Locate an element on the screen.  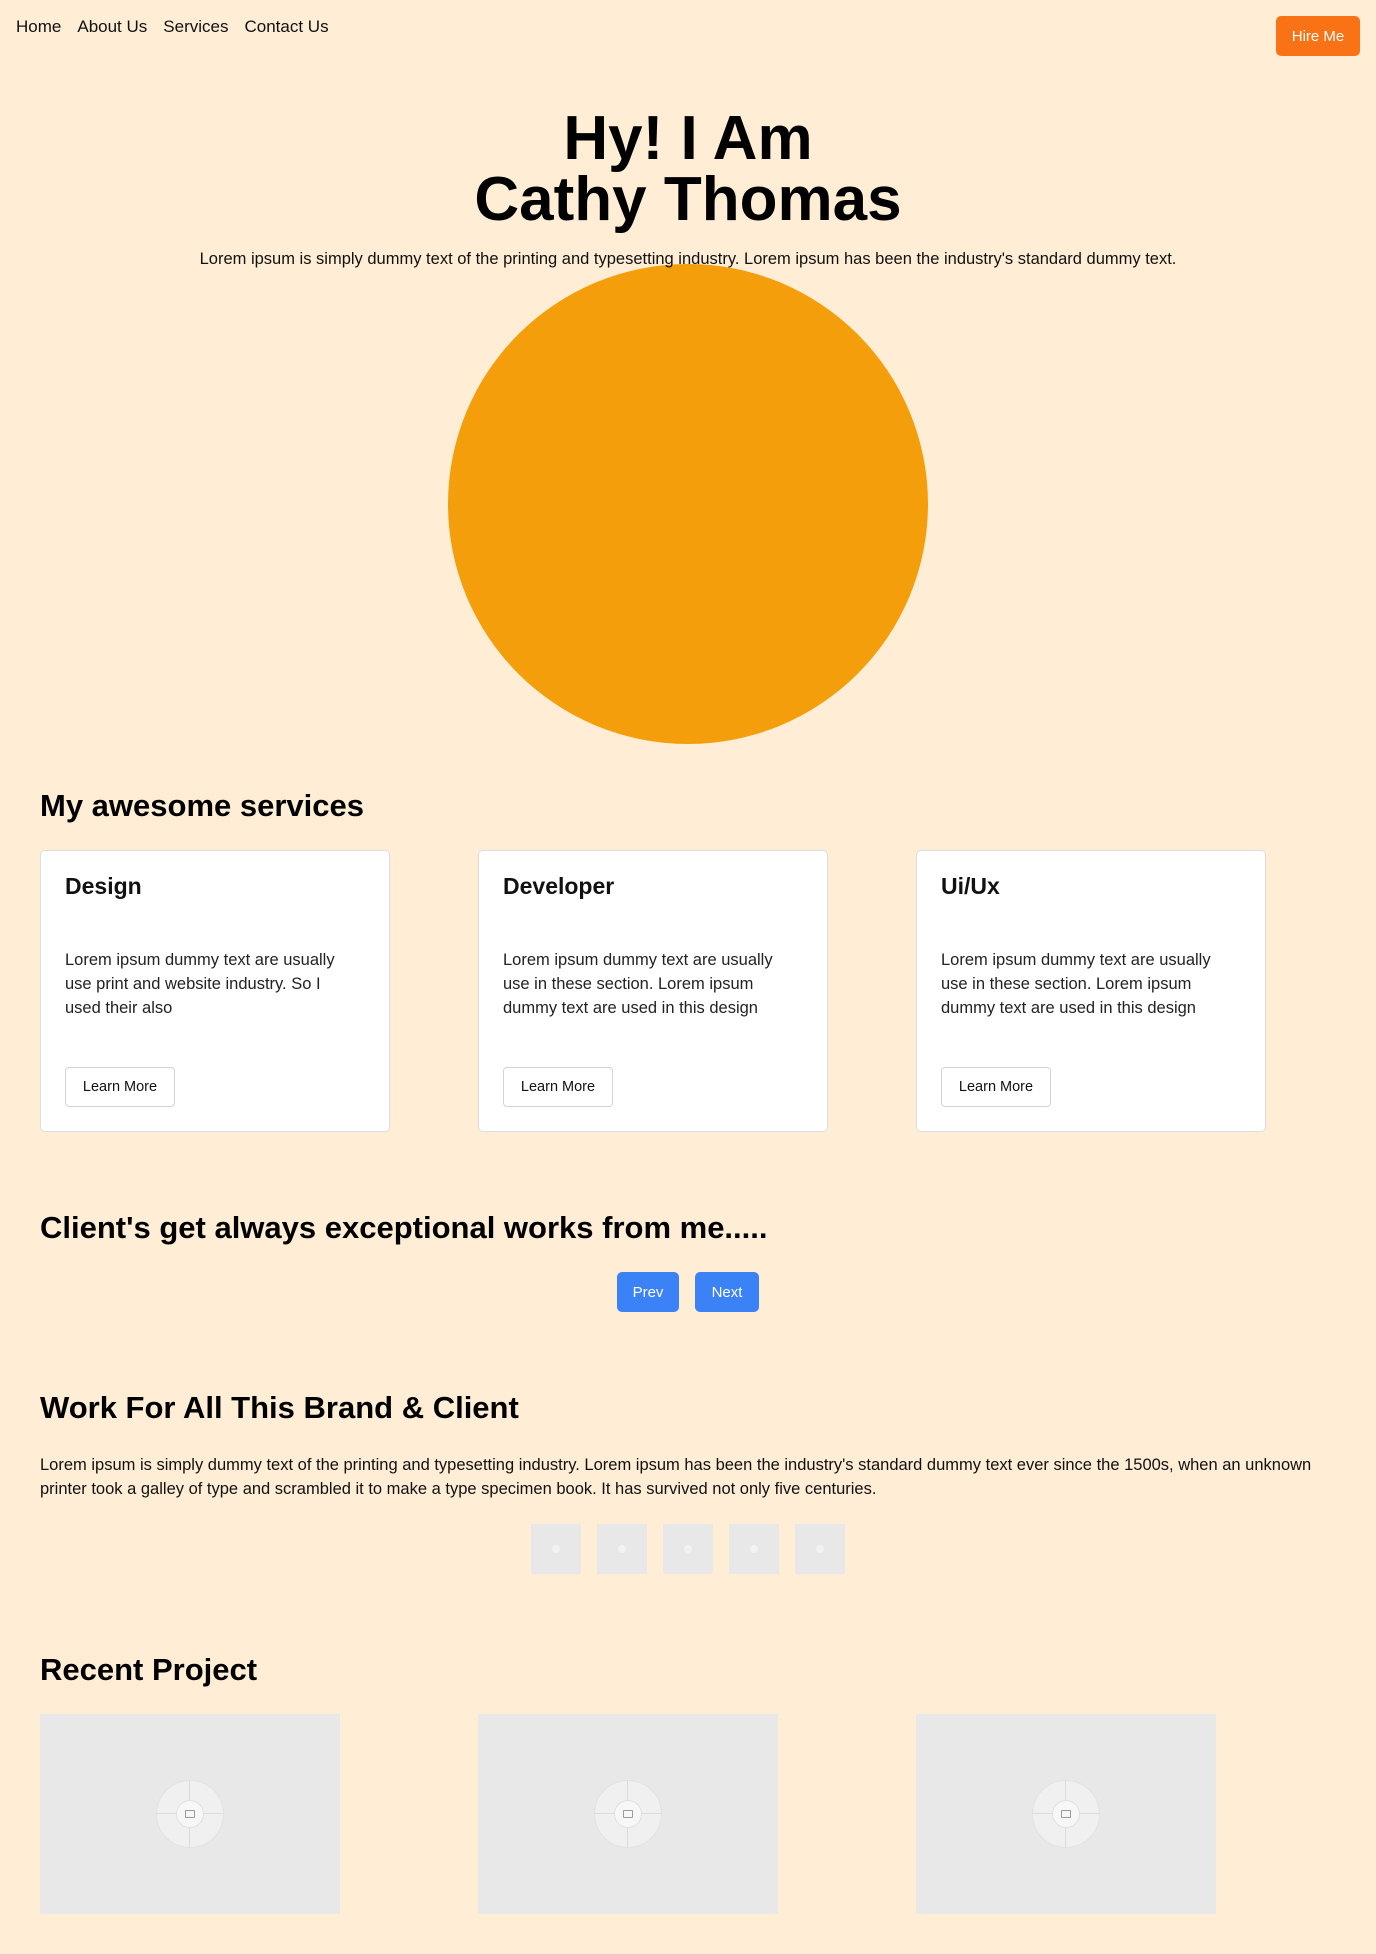
projects-list is located at coordinates (628, 1814).